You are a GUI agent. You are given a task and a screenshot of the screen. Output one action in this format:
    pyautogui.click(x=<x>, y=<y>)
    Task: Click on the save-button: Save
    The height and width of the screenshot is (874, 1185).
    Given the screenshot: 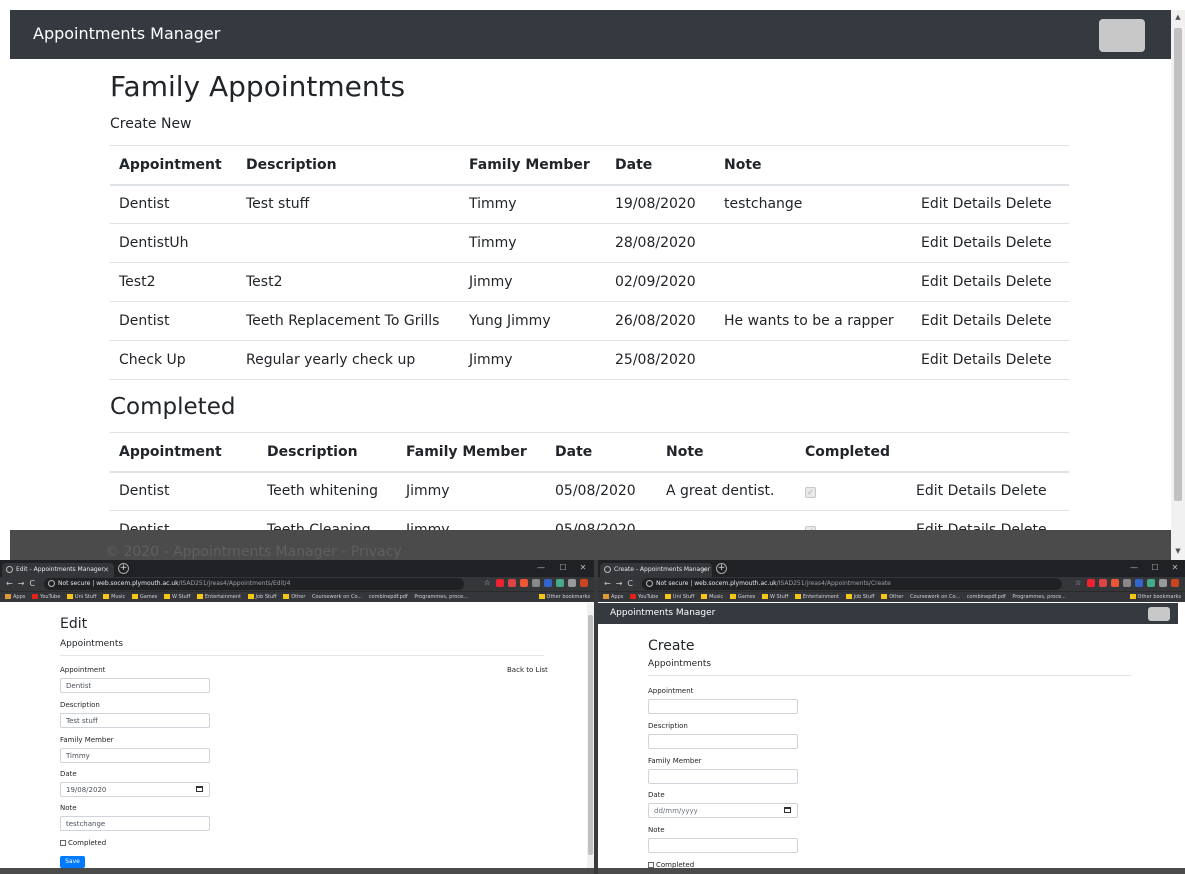 What is the action you would take?
    pyautogui.click(x=72, y=862)
    